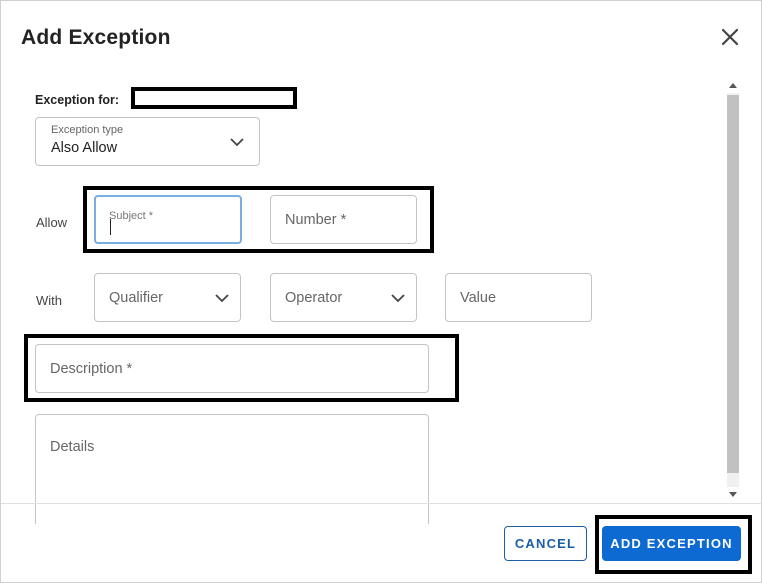 The image size is (762, 583). I want to click on close-icon, so click(730, 37).